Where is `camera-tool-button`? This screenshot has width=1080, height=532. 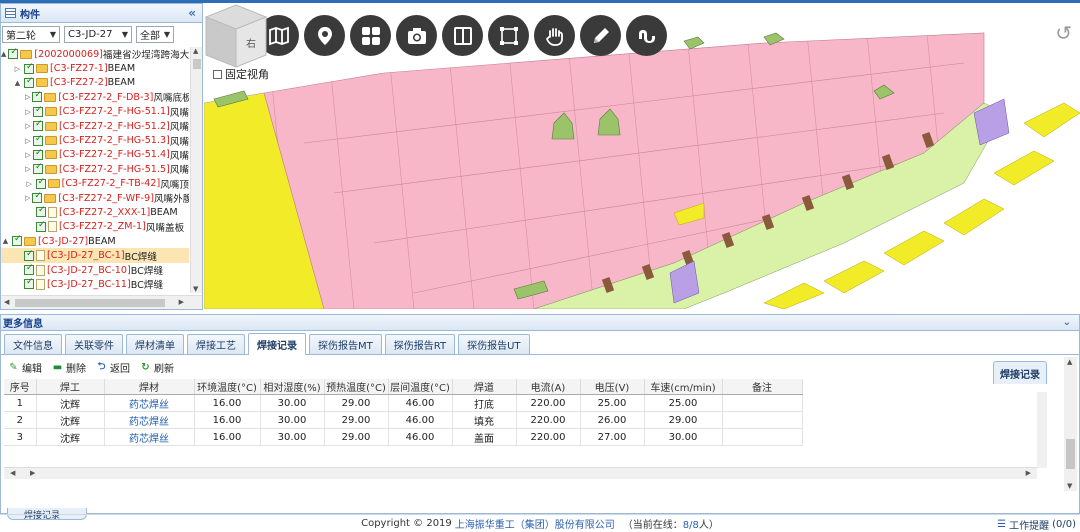
camera-tool-button is located at coordinates (416, 35).